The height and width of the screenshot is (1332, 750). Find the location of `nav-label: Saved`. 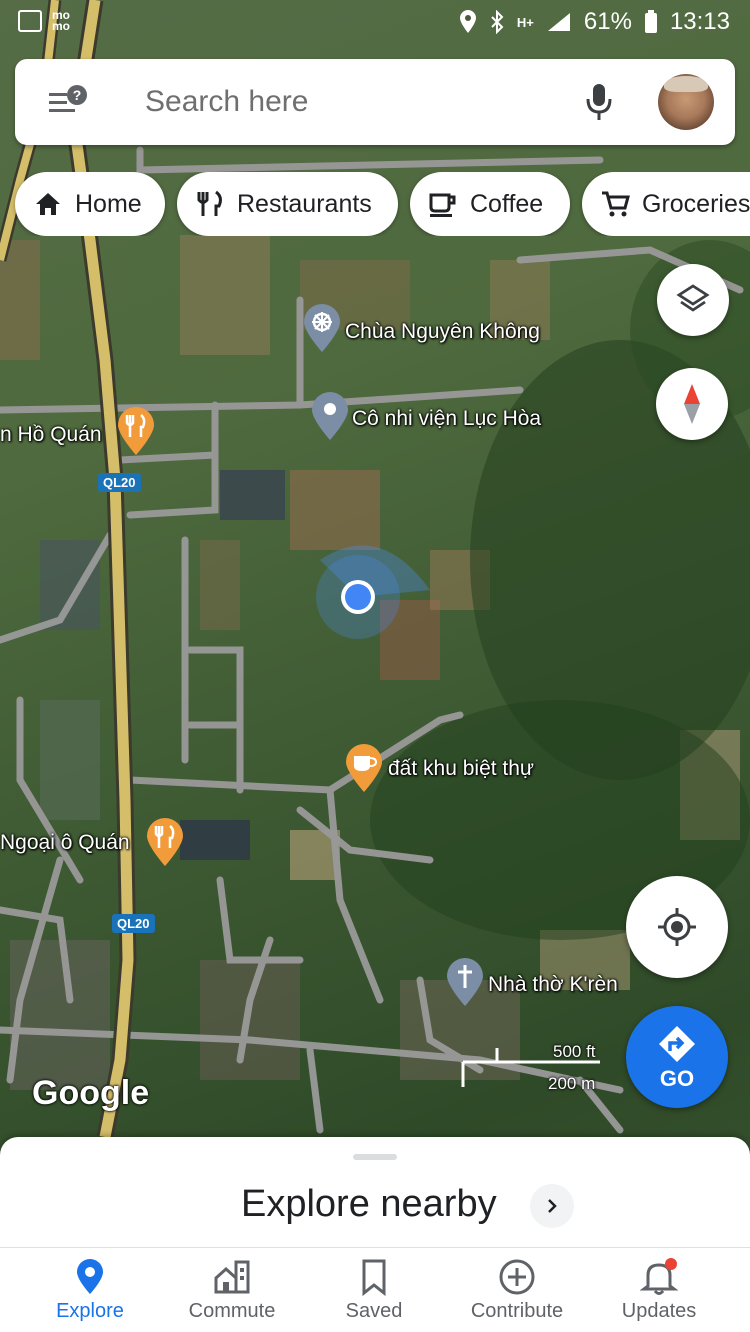

nav-label: Saved is located at coordinates (374, 1311).